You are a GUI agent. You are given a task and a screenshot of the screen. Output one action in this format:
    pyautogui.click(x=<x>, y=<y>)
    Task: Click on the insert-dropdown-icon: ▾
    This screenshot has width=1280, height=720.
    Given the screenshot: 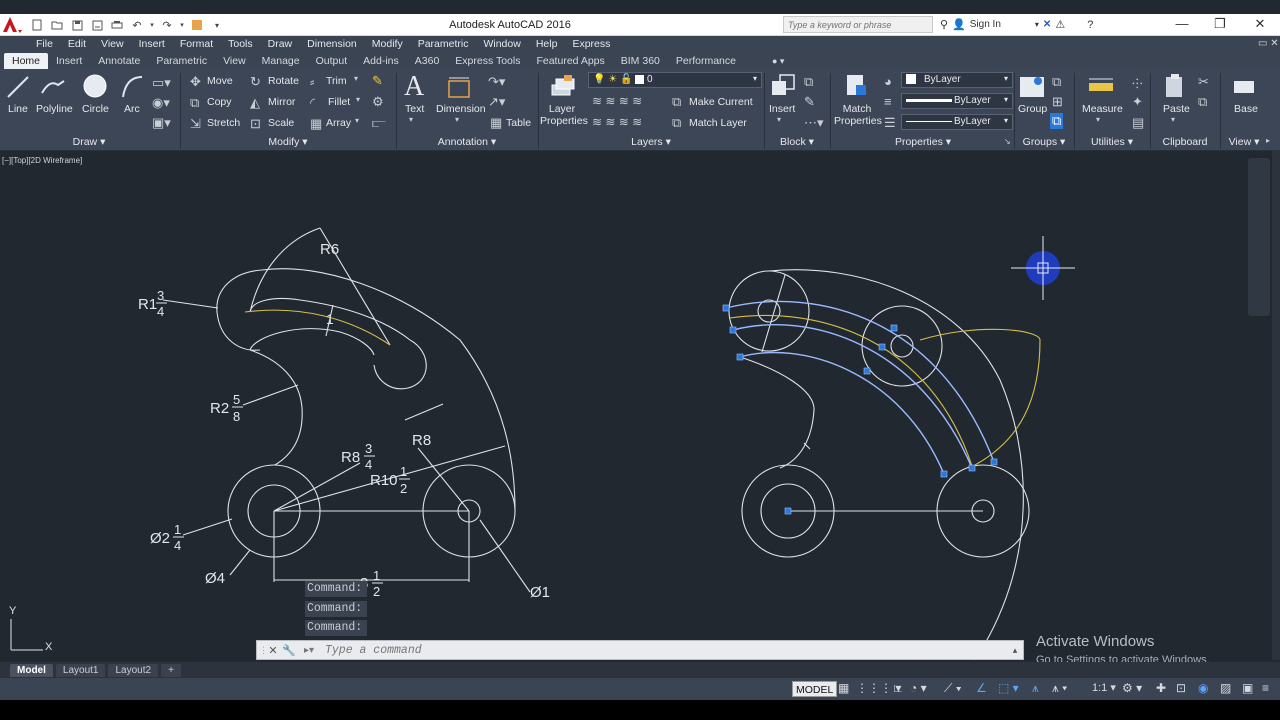 What is the action you would take?
    pyautogui.click(x=779, y=119)
    